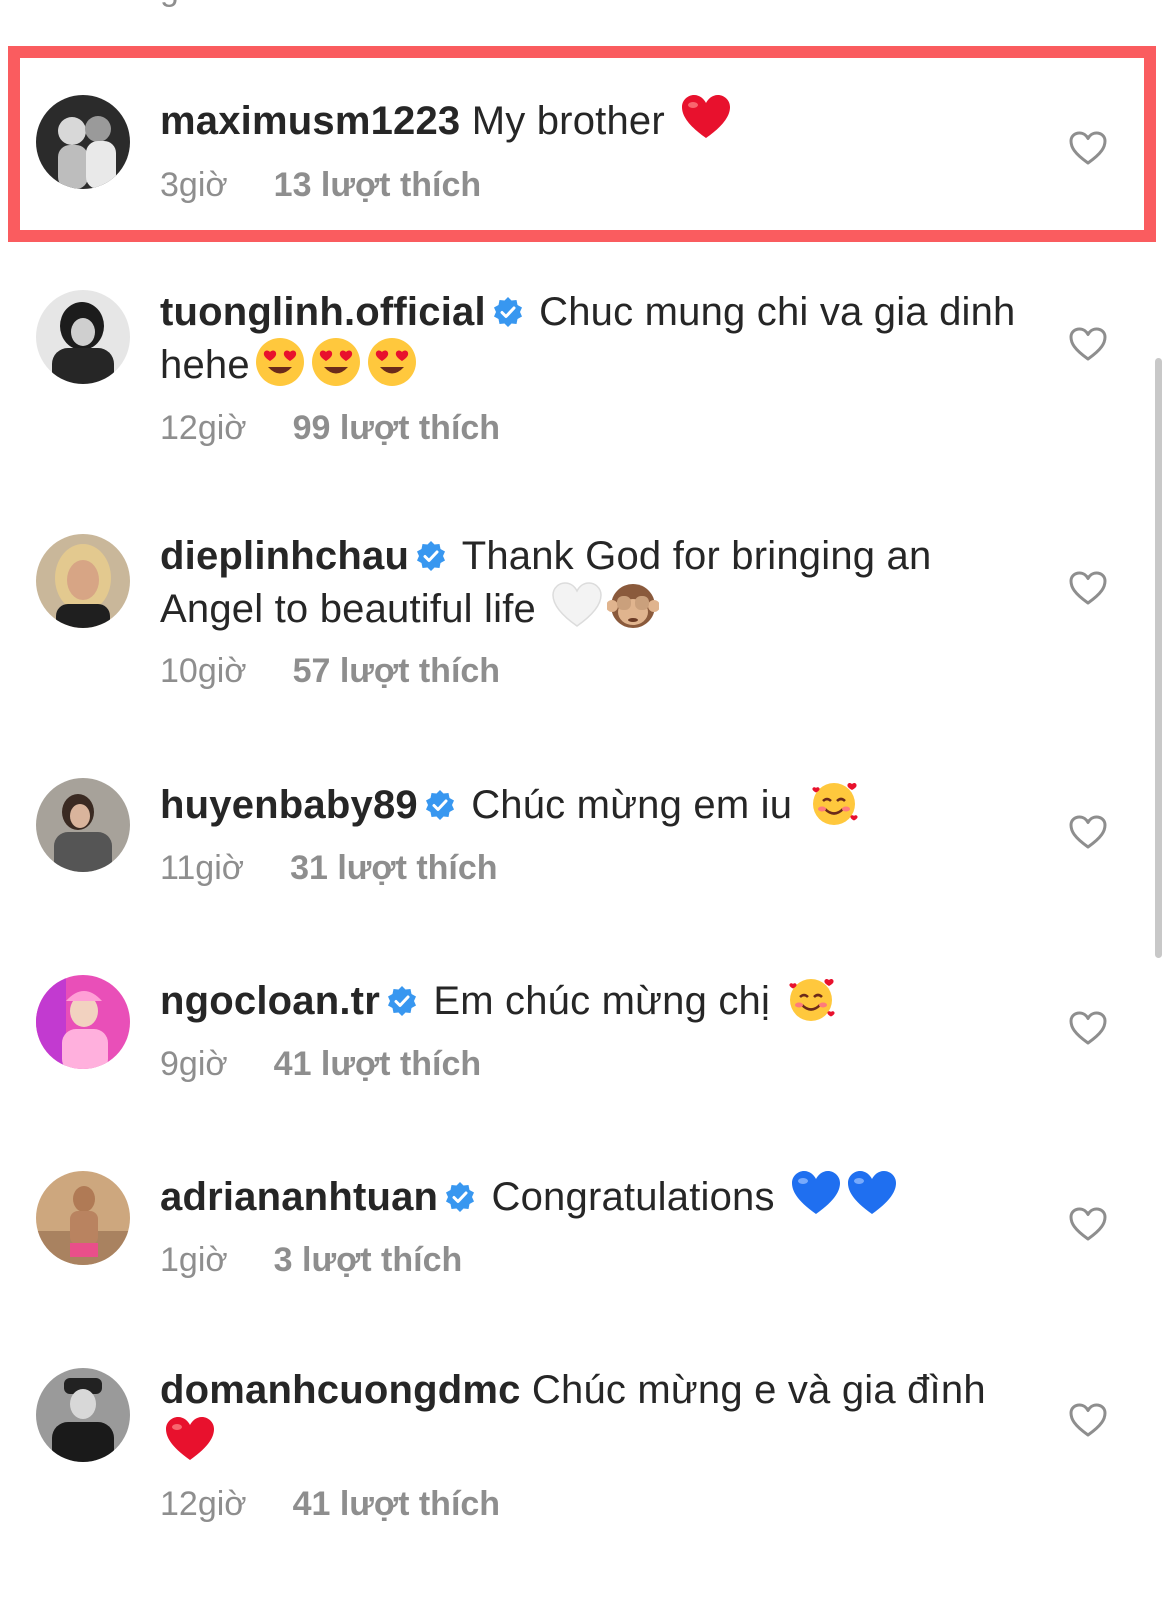 The image size is (1170, 1603). Describe the element at coordinates (284, 556) in the screenshot. I see `username: dieplinhchau` at that location.